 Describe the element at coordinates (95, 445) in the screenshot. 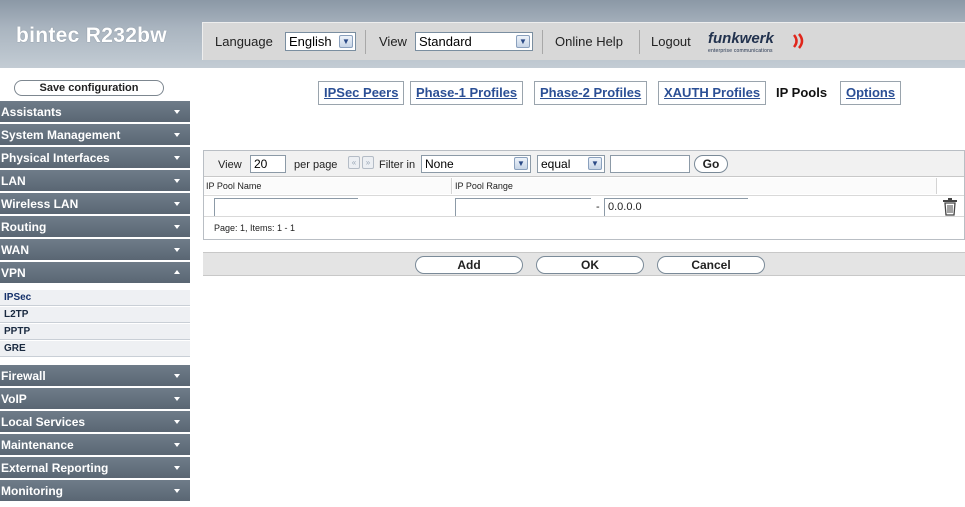

I see `sidebar-item-maintenance: Maintenance` at that location.